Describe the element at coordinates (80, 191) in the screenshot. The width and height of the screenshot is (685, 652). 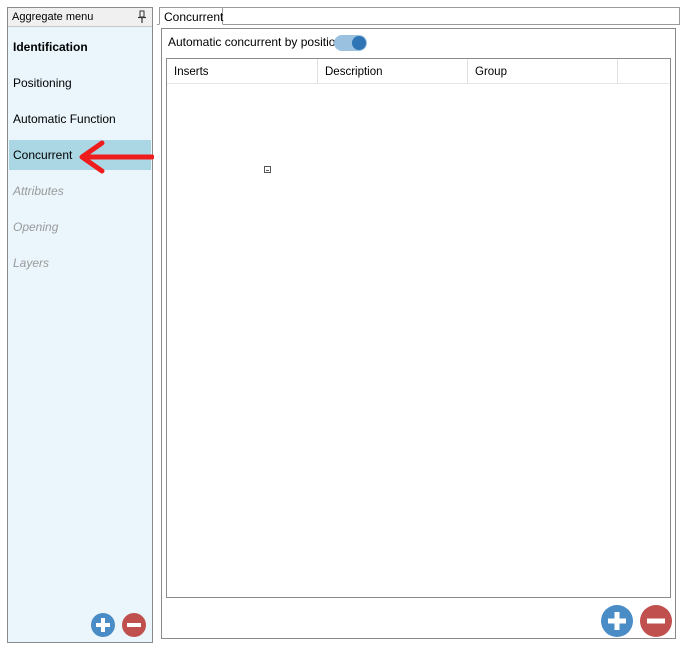
I see `menu-item-attributes: Attributes` at that location.